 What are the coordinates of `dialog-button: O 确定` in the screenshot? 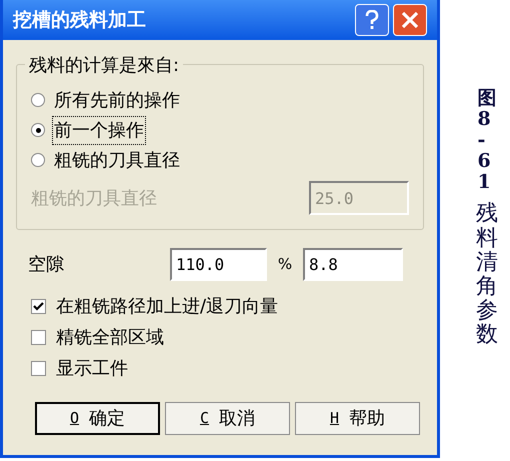 It's located at (97, 418).